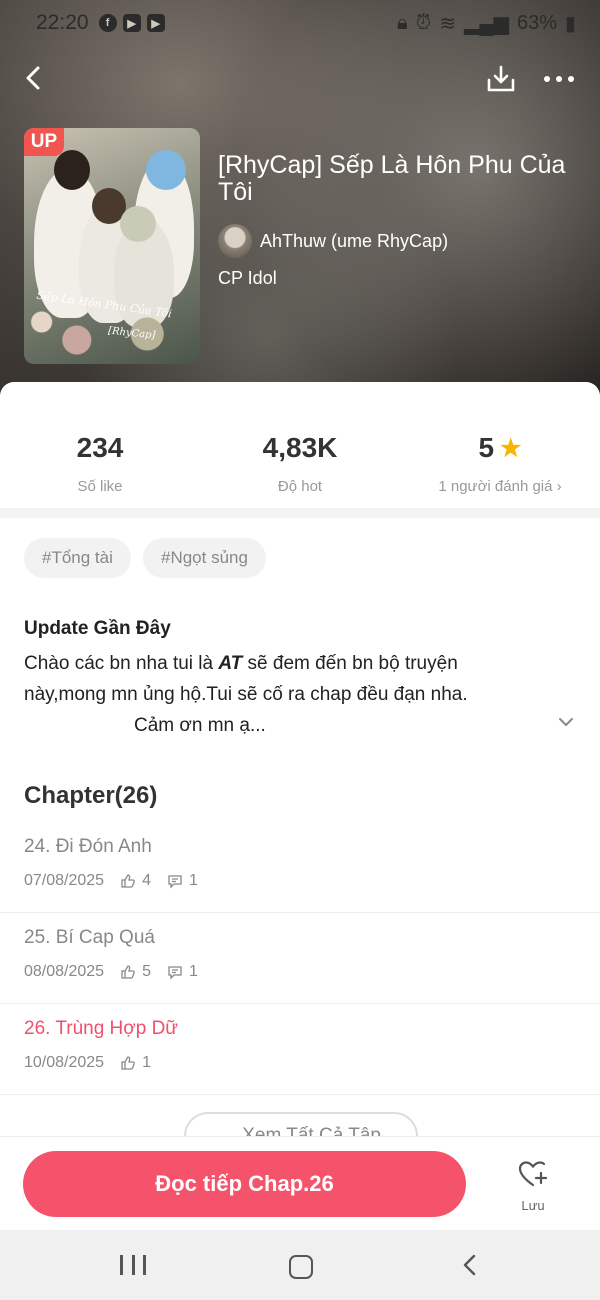  What do you see at coordinates (300, 447) in the screenshot?
I see `hot-value: 4,83K` at bounding box center [300, 447].